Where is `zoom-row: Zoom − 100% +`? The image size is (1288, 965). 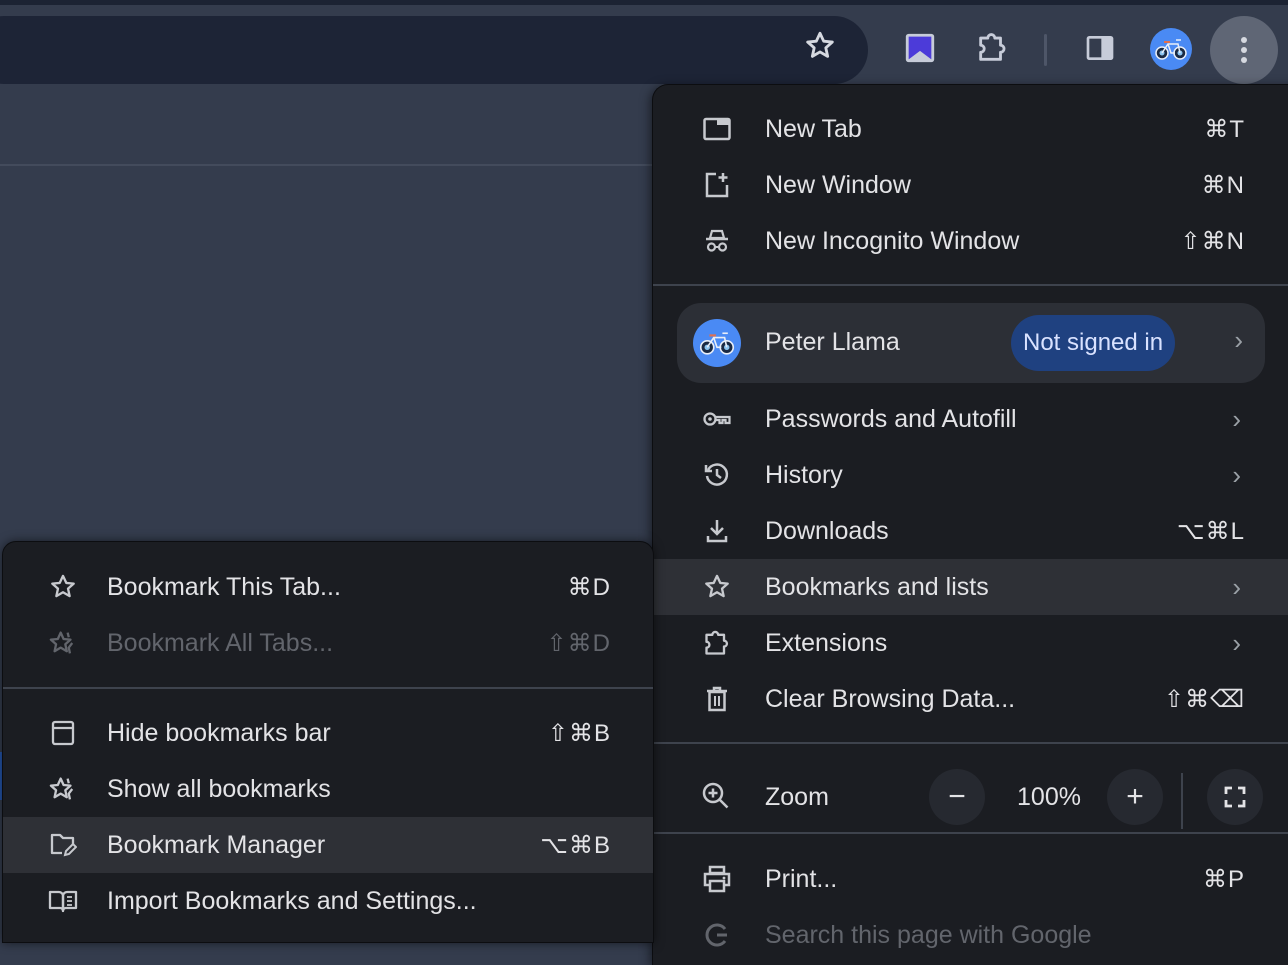 zoom-row: Zoom − 100% + is located at coordinates (970, 797).